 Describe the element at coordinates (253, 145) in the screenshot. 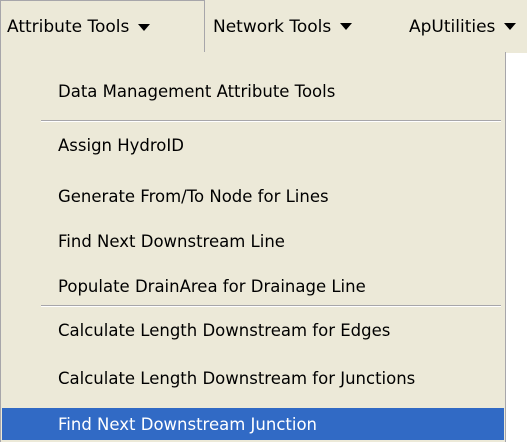

I see `menu-item-assign-hydroid: Assign HydroID` at that location.